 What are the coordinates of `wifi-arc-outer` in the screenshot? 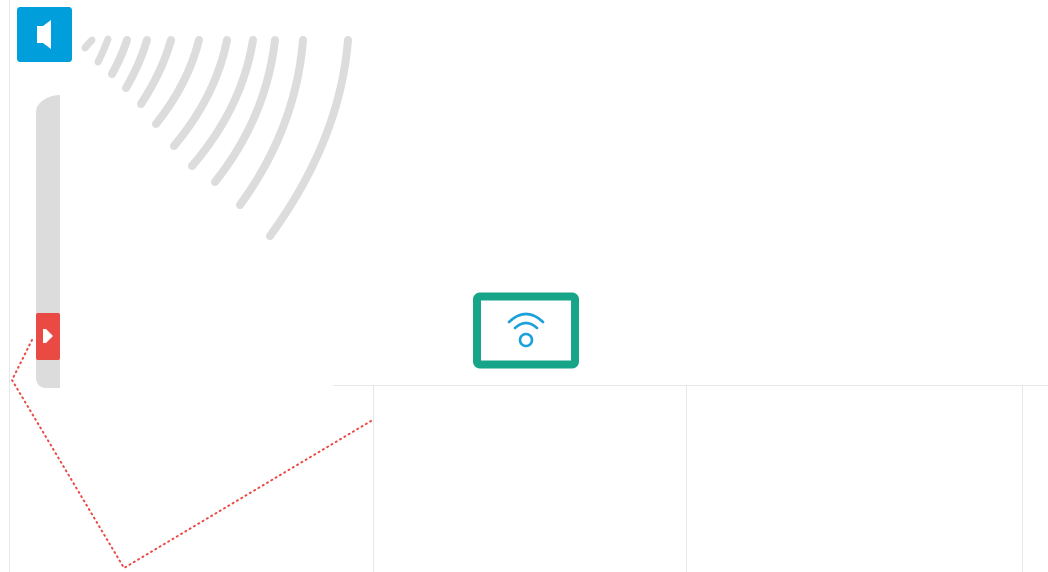 It's located at (526, 318).